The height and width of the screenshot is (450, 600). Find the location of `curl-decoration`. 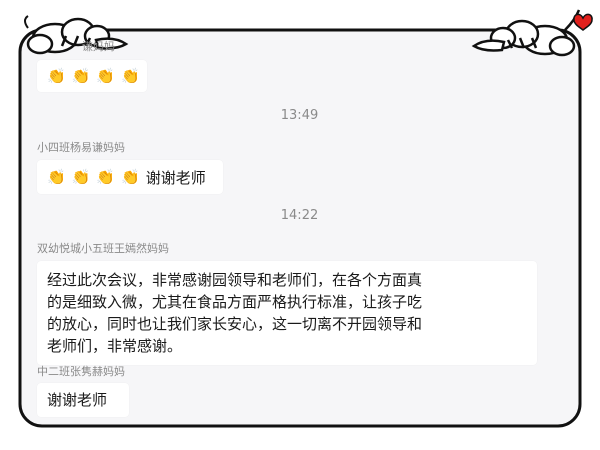

curl-decoration is located at coordinates (26, 22).